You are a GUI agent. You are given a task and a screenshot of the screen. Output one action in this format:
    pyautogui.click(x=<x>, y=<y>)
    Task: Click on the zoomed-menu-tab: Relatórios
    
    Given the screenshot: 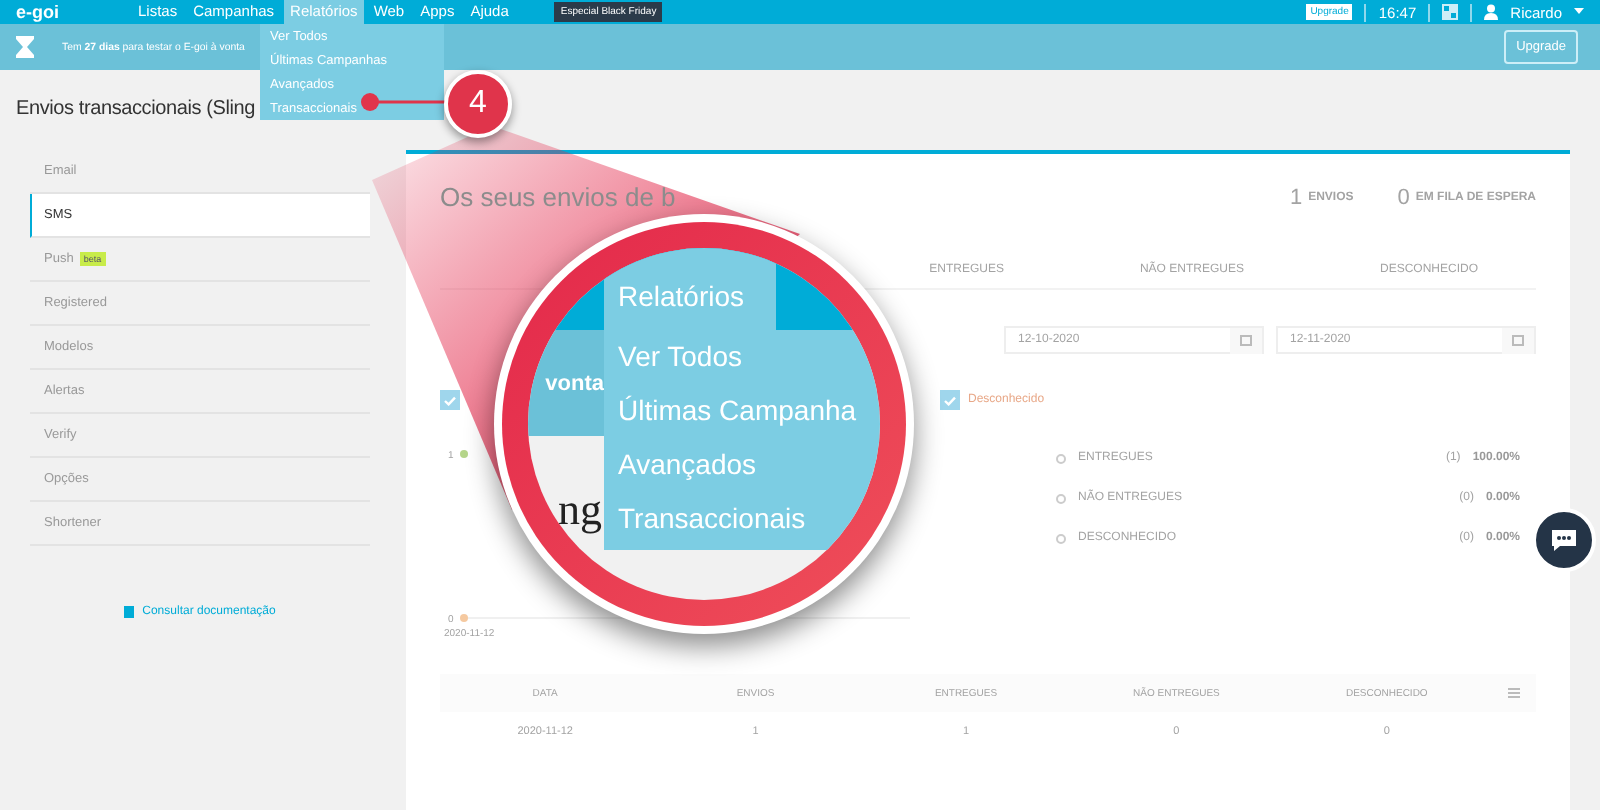 What is the action you would take?
    pyautogui.click(x=690, y=289)
    